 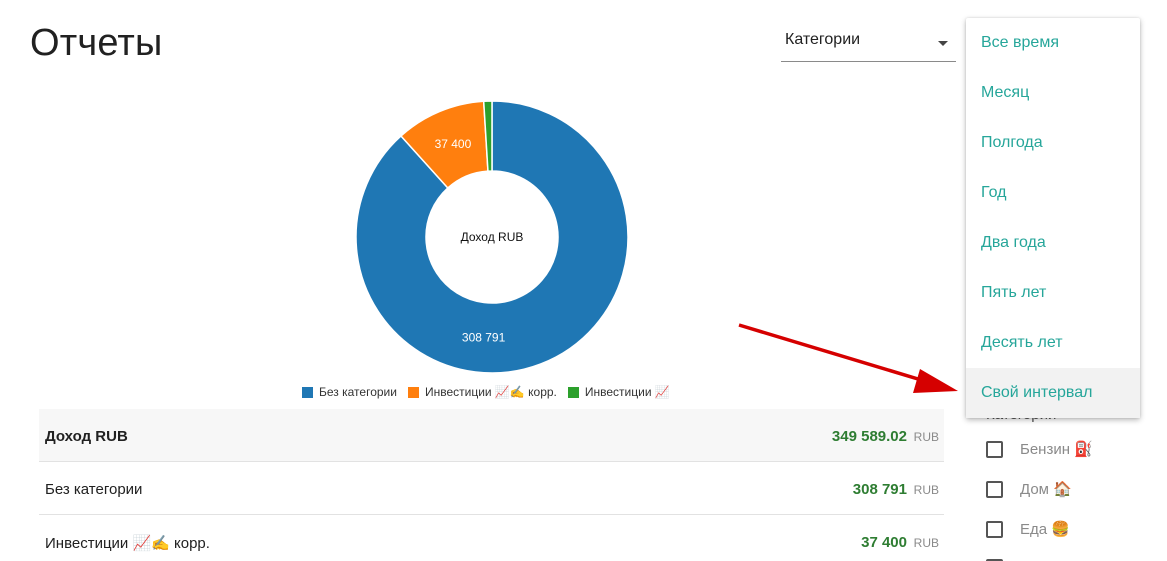 I want to click on table-row-total: Доход RUB 349 589.02 RUB, so click(x=491, y=435).